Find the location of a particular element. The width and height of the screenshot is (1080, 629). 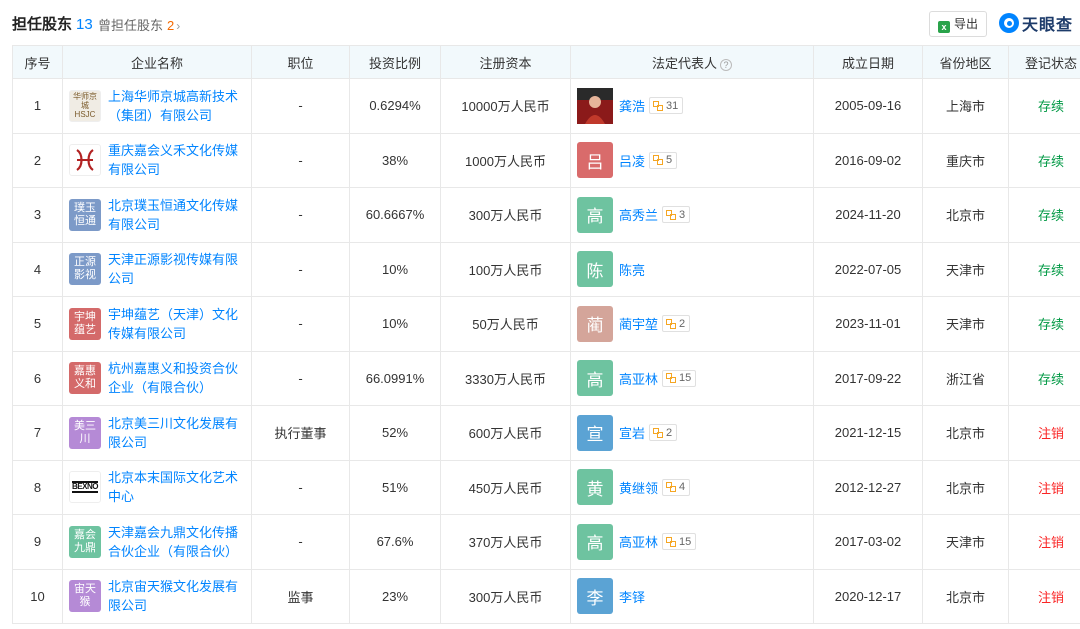

status-badge: 注销 is located at coordinates (1044, 596).